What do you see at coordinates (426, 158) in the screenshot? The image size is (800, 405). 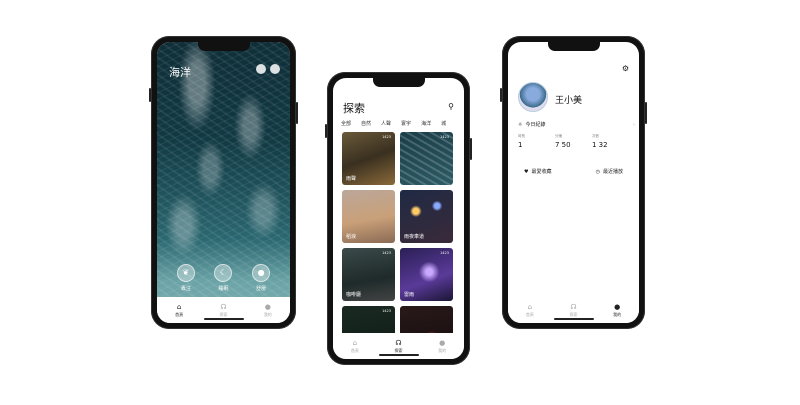 I see `sound-tile: 1423` at bounding box center [426, 158].